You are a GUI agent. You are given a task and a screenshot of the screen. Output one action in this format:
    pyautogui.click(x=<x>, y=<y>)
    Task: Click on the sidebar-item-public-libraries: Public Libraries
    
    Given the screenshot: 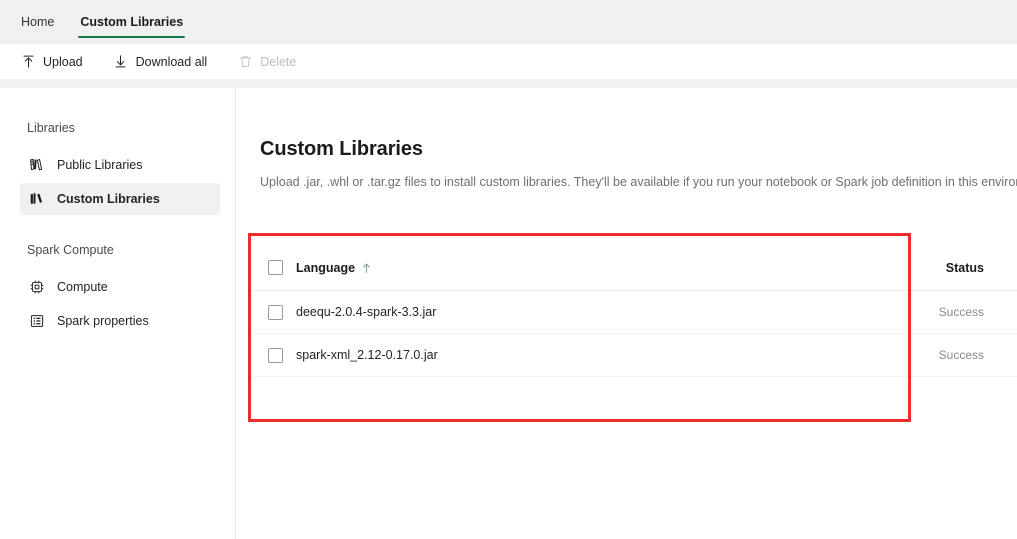 What is the action you would take?
    pyautogui.click(x=120, y=165)
    